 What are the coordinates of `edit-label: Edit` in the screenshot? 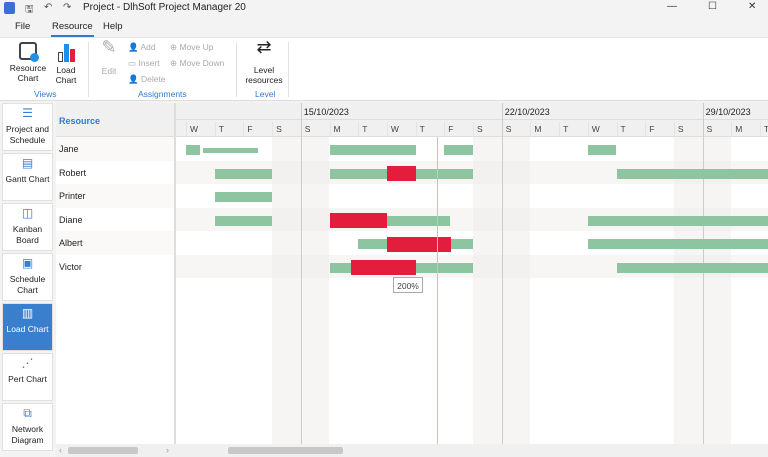 It's located at (109, 71).